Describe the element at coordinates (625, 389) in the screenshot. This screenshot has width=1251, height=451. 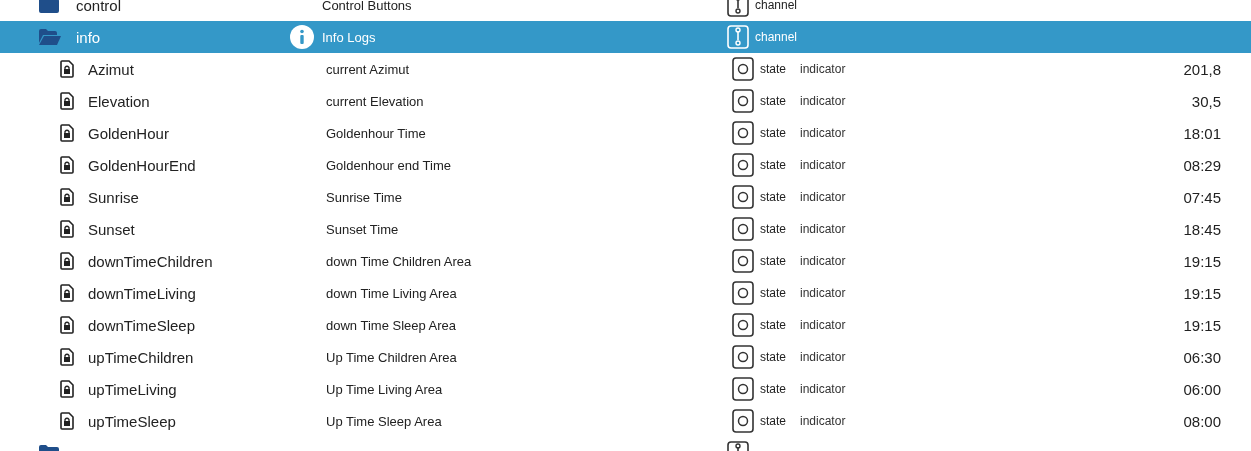
I see `tree-row: upTimeLiving Up Time Living Area state indicator 06:00` at that location.